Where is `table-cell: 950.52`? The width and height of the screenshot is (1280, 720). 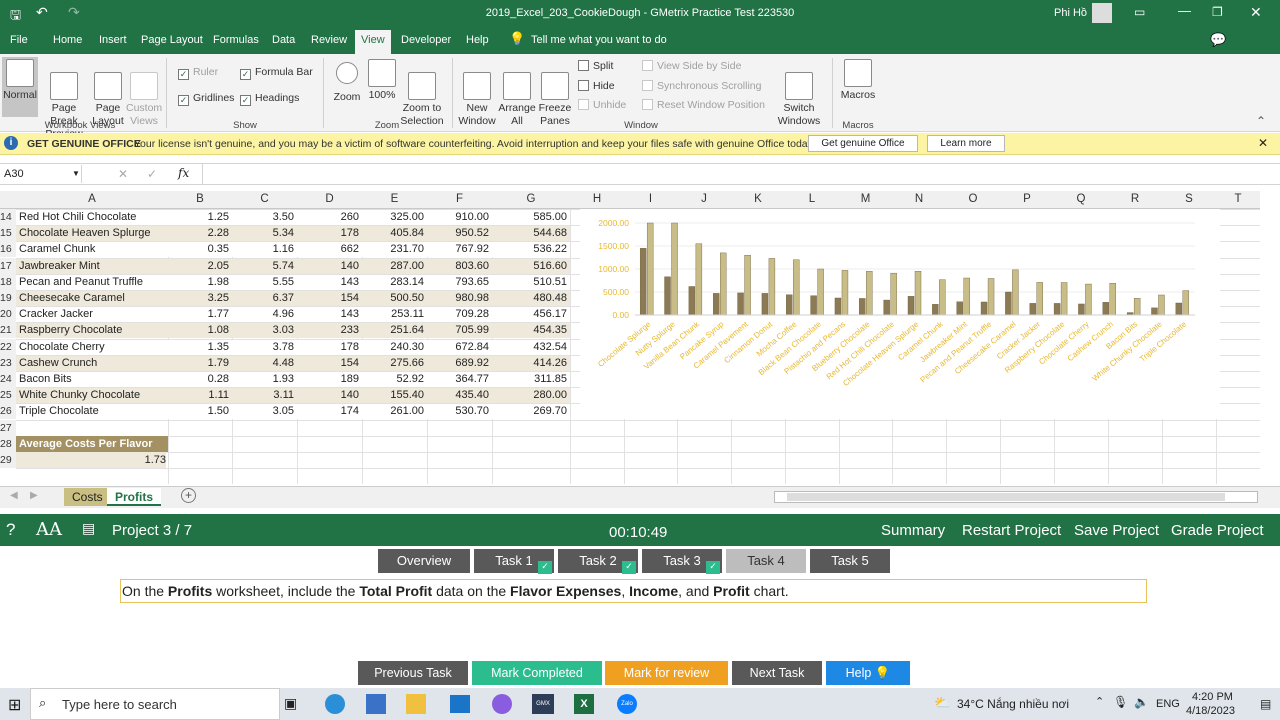 table-cell: 950.52 is located at coordinates (459, 233).